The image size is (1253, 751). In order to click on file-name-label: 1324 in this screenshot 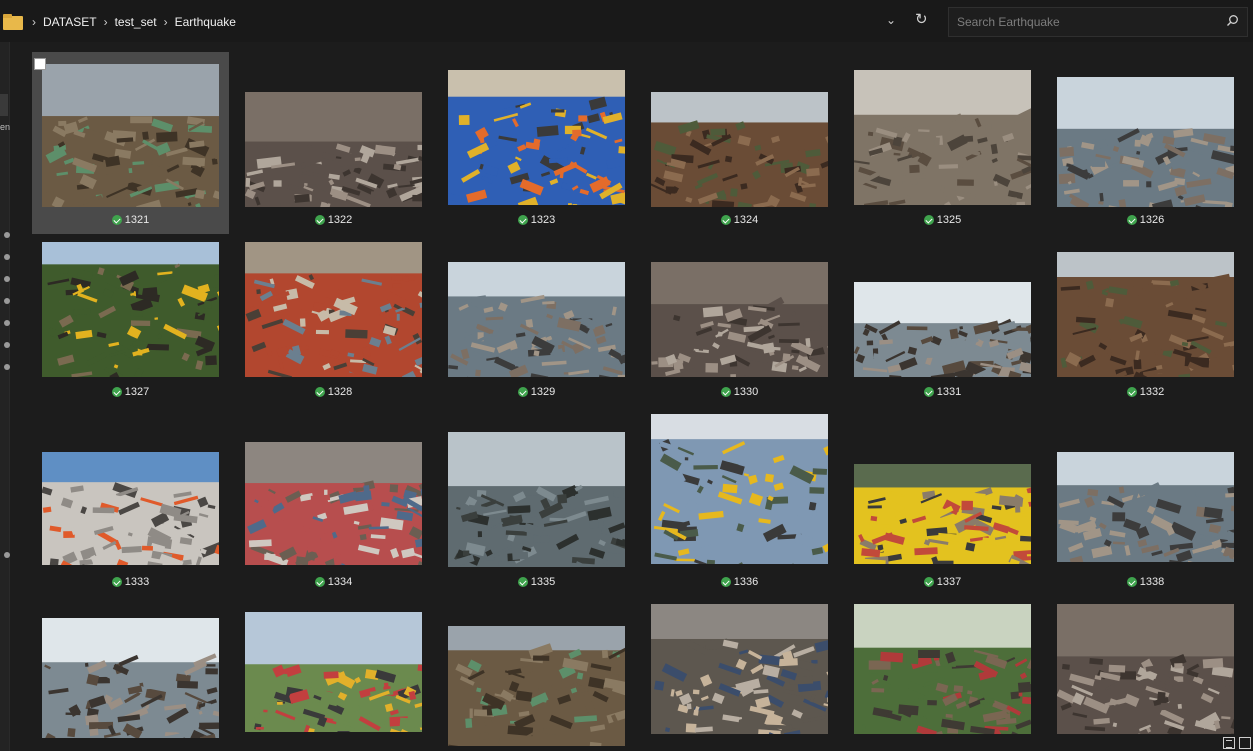, I will do `click(739, 220)`.